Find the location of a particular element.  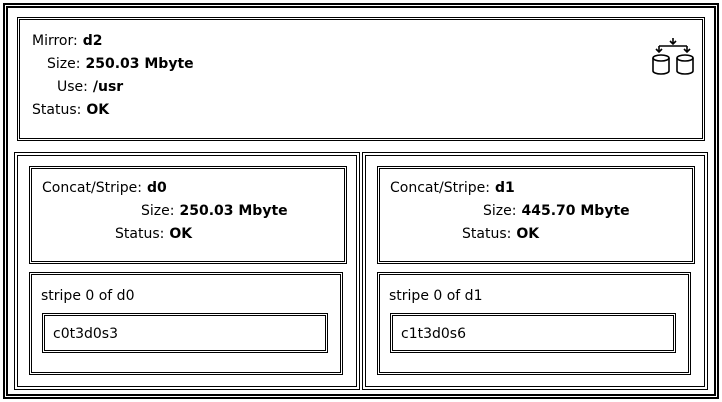

concat-name-row: Concat/Stripe: d1 is located at coordinates (452, 188).